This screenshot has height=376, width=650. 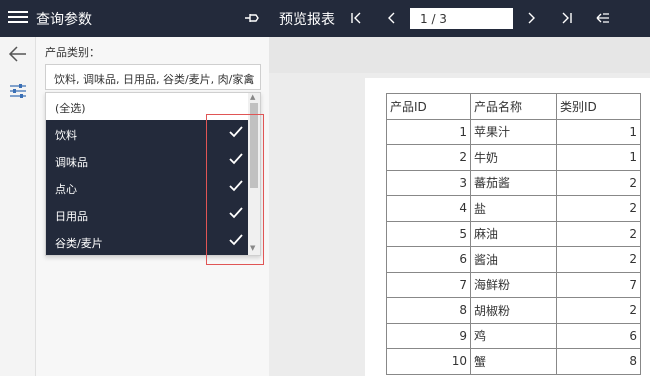 What do you see at coordinates (147, 133) in the screenshot?
I see `option-beverages: 饮料` at bounding box center [147, 133].